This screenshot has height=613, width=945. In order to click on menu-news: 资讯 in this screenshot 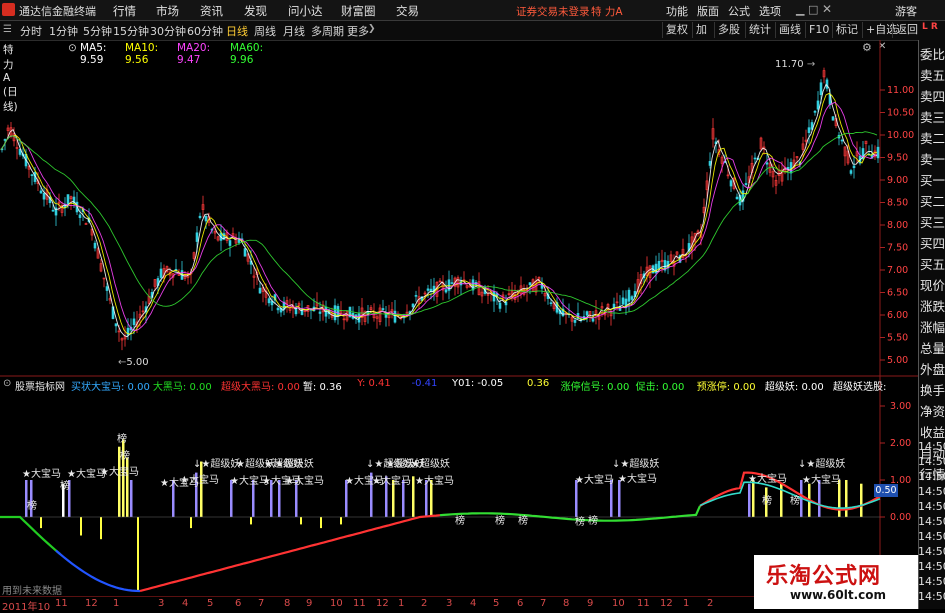, I will do `click(211, 11)`.